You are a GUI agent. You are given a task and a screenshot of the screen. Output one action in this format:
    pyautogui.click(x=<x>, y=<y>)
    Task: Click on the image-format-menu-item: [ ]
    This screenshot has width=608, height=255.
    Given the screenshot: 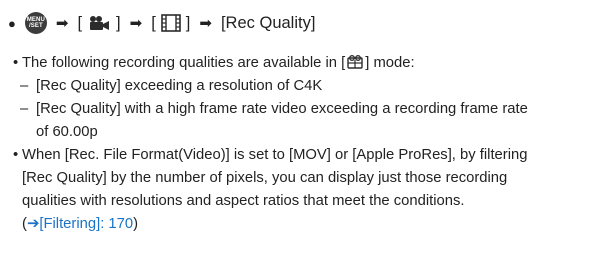 What is the action you would take?
    pyautogui.click(x=170, y=23)
    